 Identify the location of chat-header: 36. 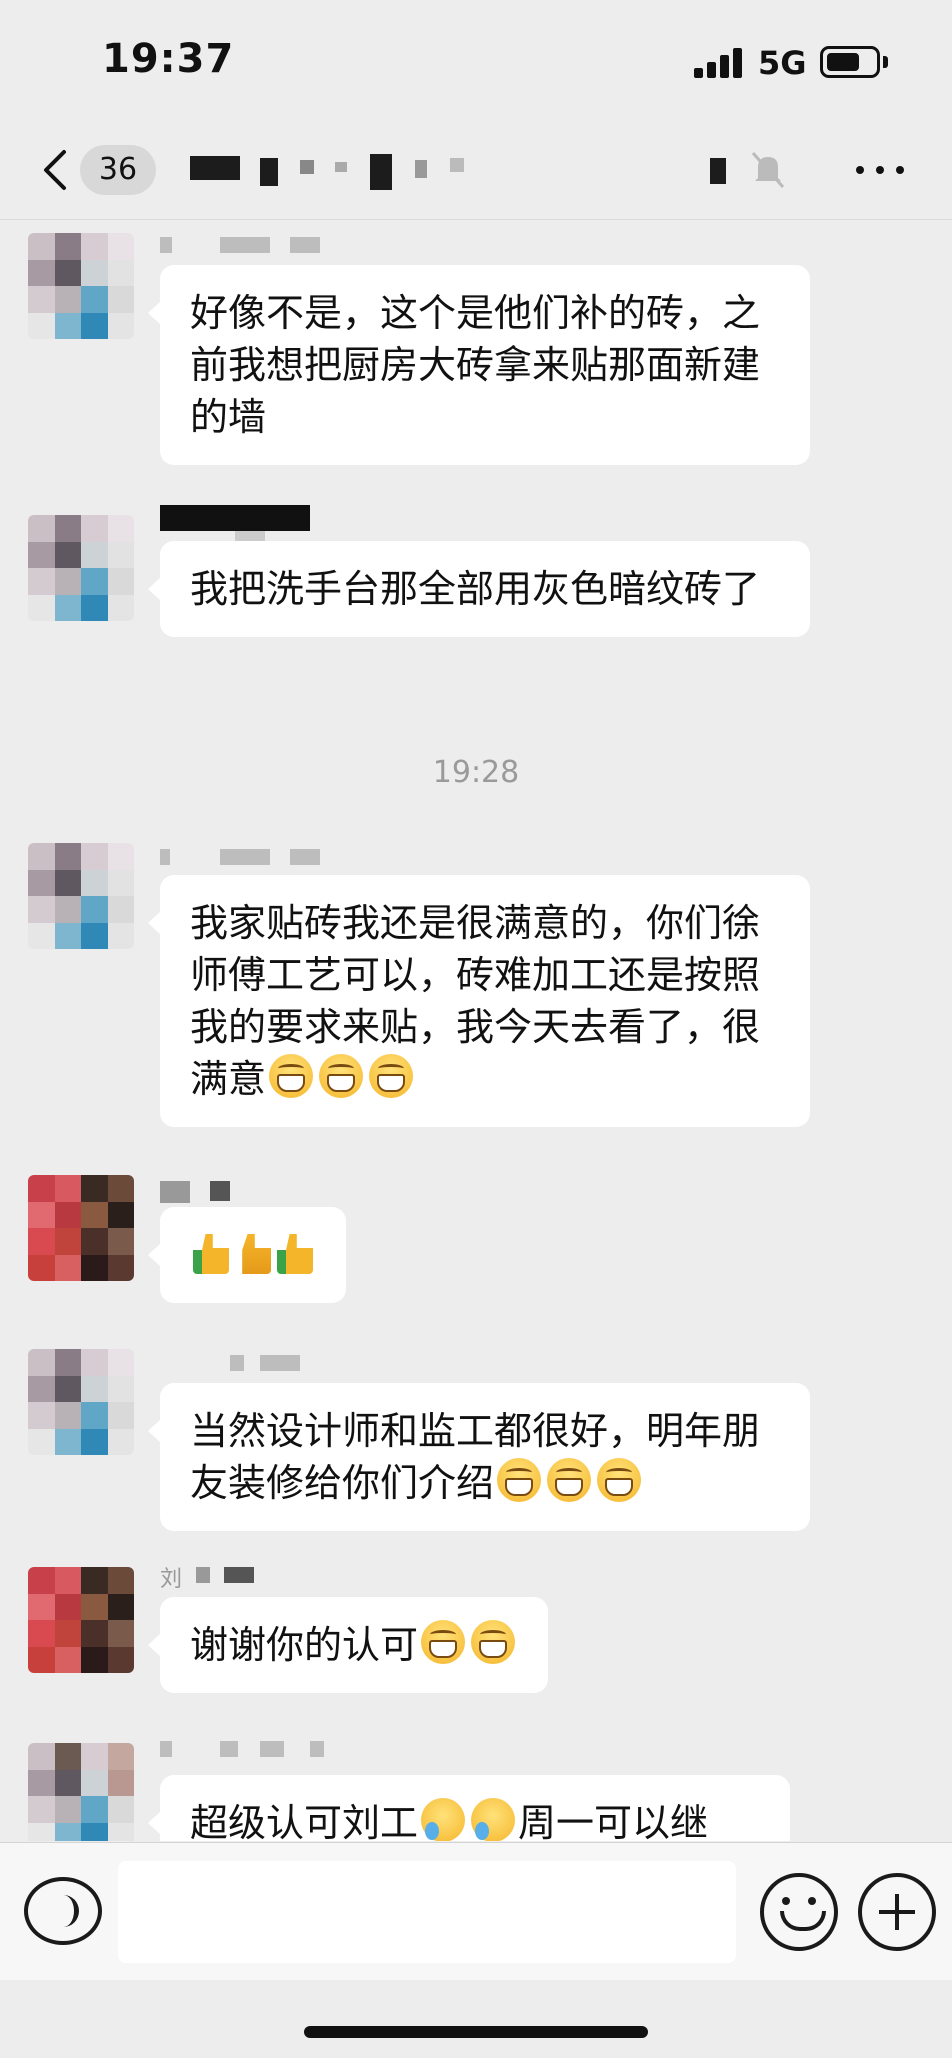
(476, 170).